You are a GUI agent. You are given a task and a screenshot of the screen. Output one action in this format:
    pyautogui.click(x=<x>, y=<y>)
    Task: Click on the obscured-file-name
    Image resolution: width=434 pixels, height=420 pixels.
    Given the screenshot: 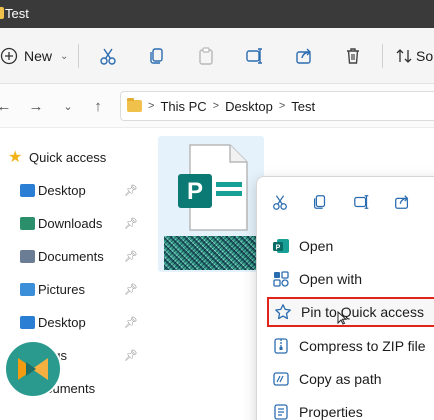 What is the action you would take?
    pyautogui.click(x=211, y=253)
    